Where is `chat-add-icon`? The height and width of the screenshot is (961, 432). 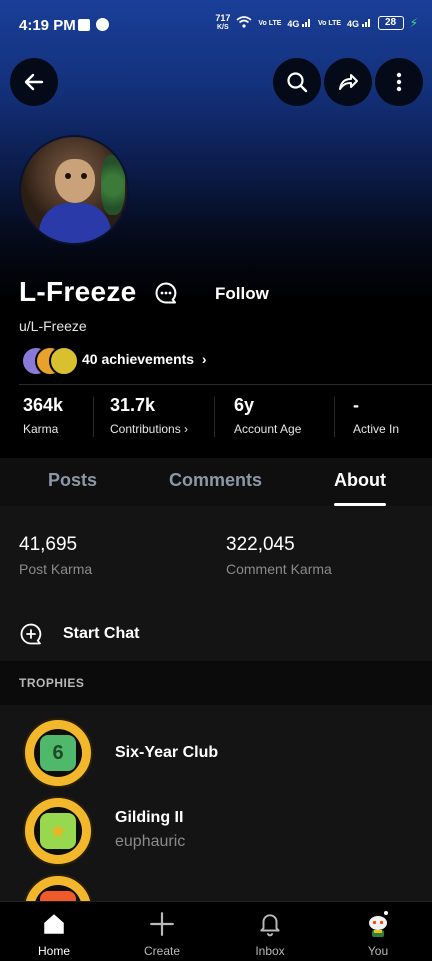 chat-add-icon is located at coordinates (31, 634).